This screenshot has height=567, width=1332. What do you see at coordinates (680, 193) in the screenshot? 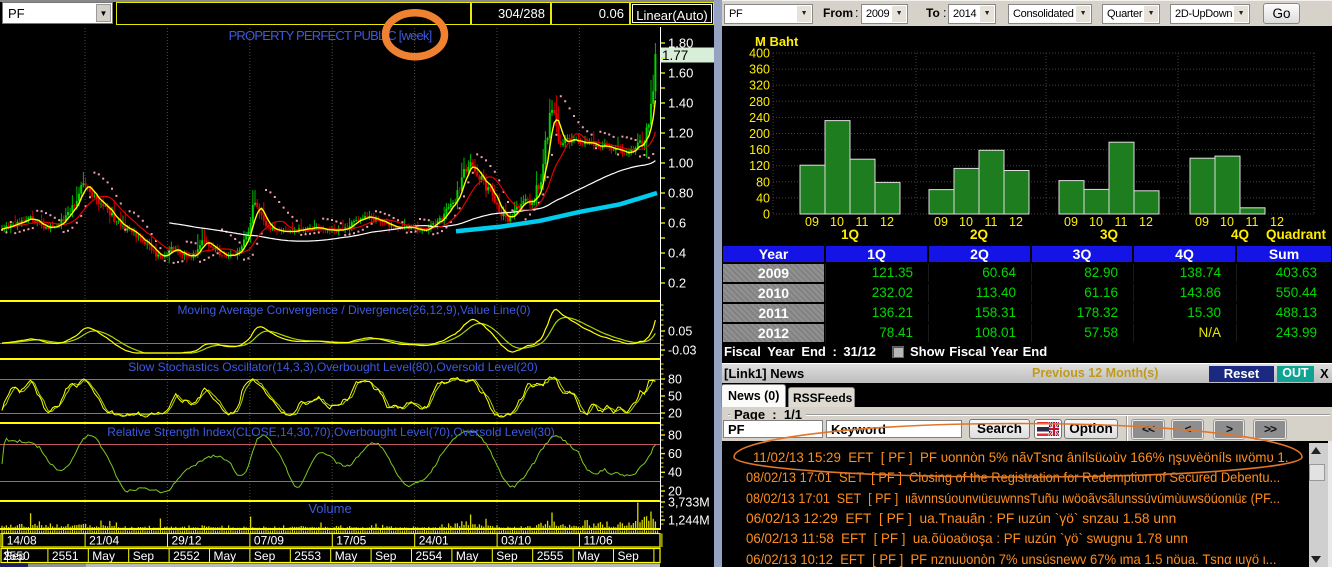
I see `svg-text: 0.80` at bounding box center [680, 193].